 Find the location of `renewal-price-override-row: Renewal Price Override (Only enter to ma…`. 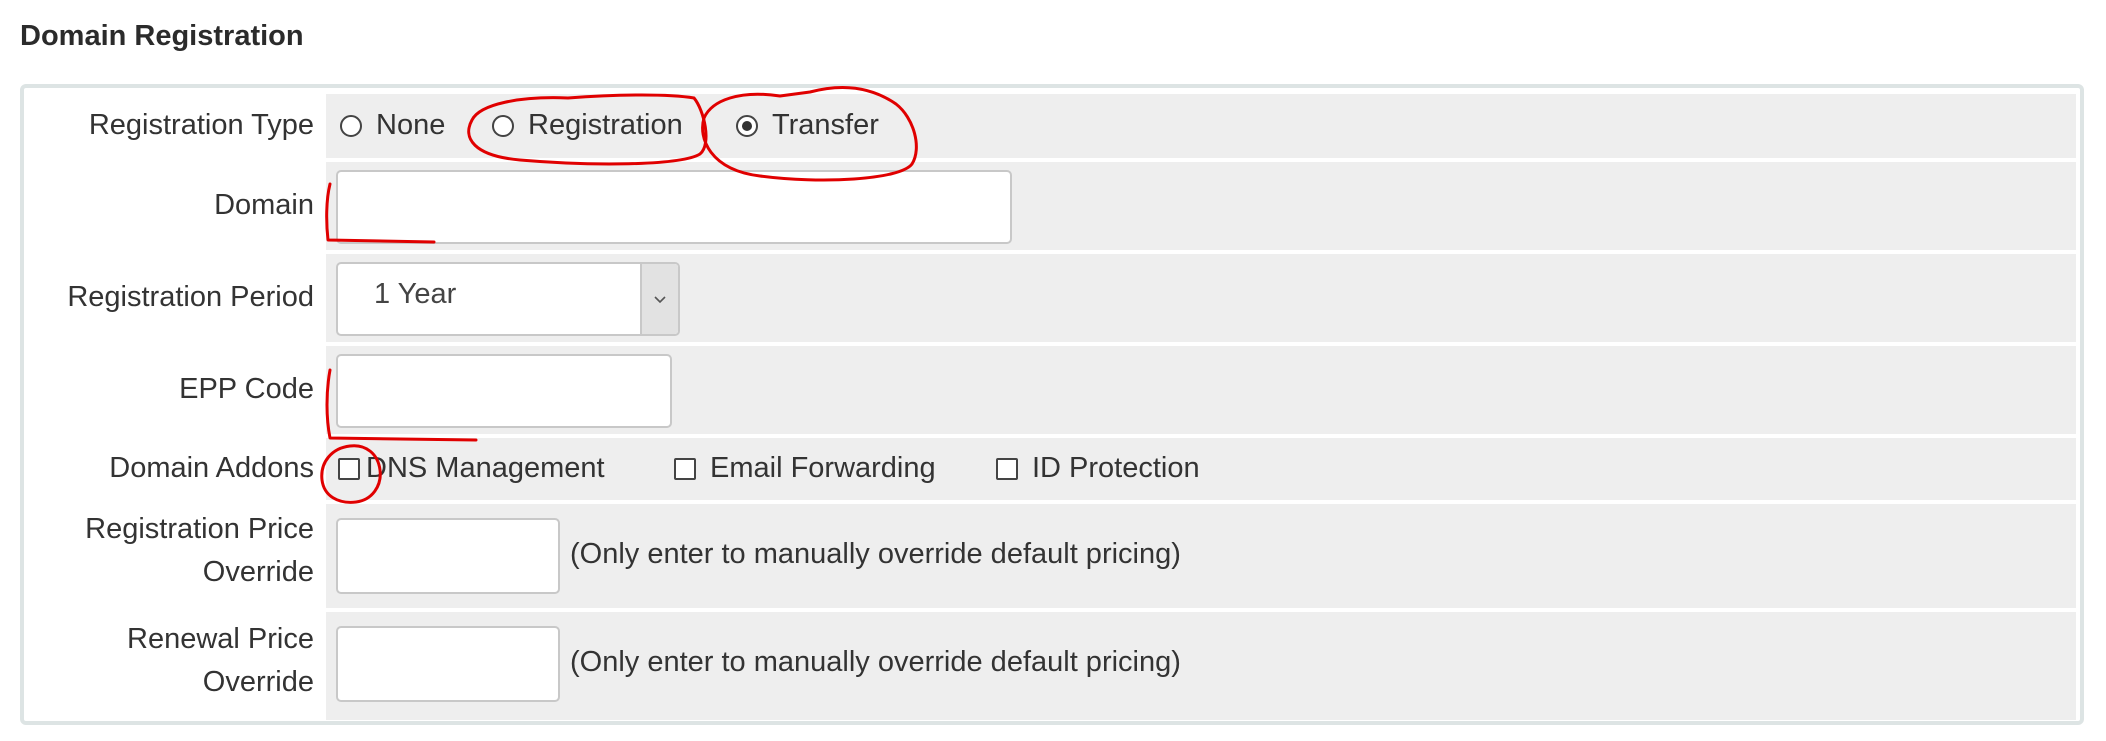

renewal-price-override-row: Renewal Price Override (Only enter to ma… is located at coordinates (1052, 666).